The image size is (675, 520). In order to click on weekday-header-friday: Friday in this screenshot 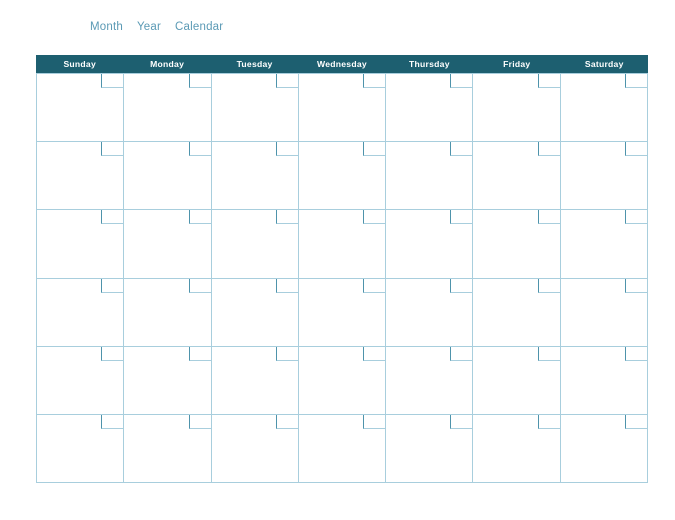, I will do `click(517, 64)`.